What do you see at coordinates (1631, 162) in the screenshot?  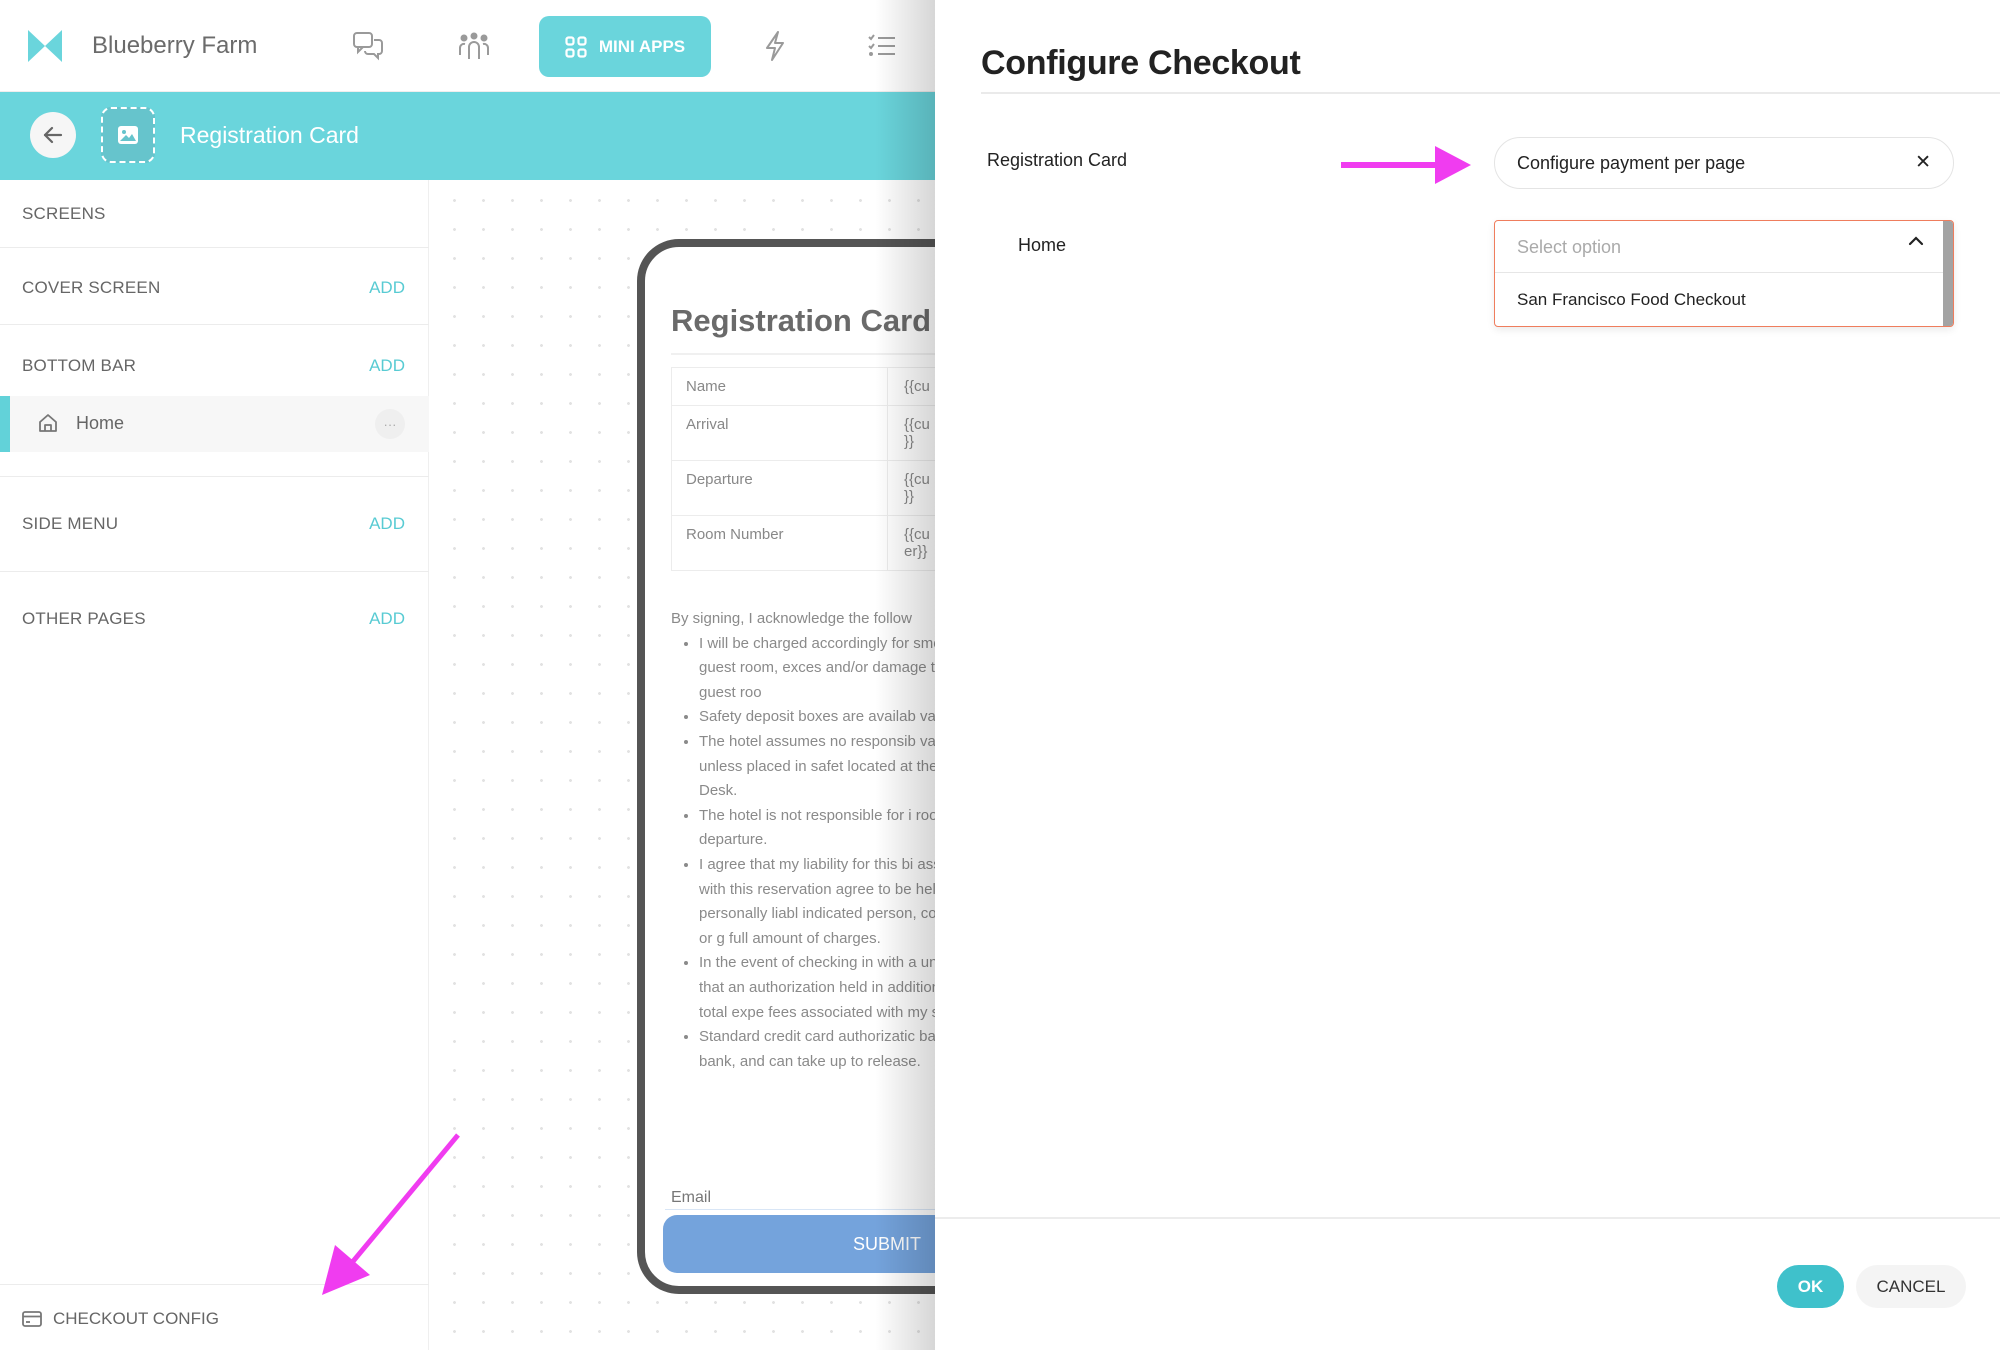 I see `payment-mode-value: Configure payment per page` at bounding box center [1631, 162].